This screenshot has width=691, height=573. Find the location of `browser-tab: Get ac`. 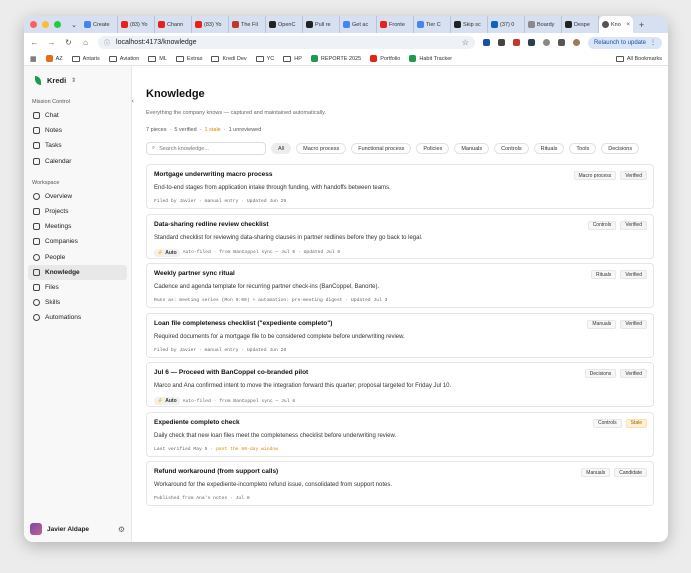

browser-tab: Get ac is located at coordinates (358, 24).